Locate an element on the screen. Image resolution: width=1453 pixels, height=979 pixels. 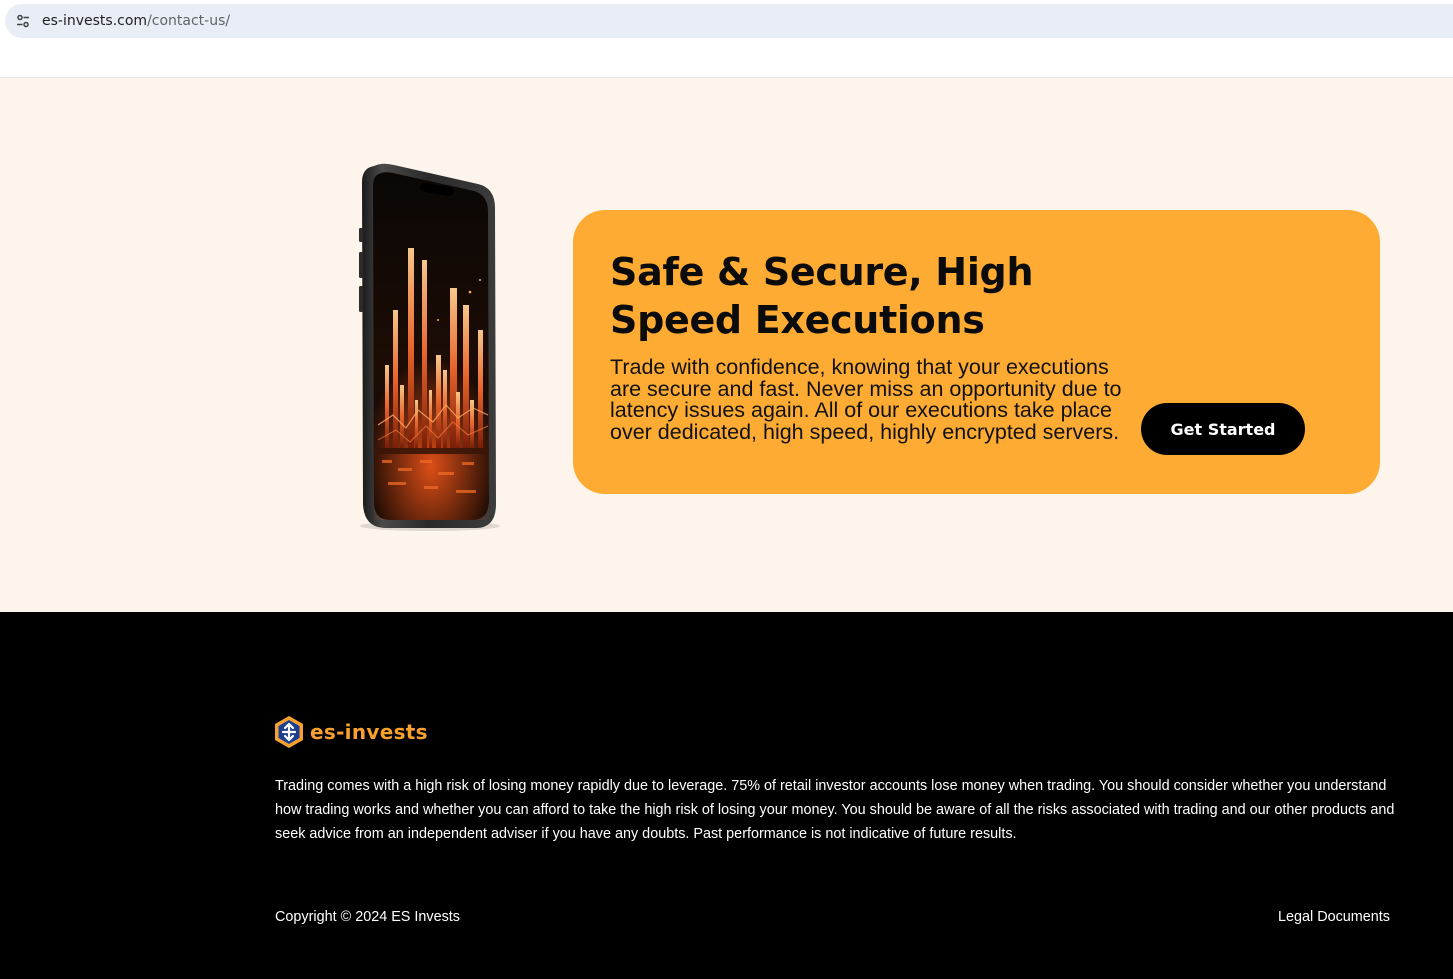
phone-chart-image is located at coordinates (423, 347).